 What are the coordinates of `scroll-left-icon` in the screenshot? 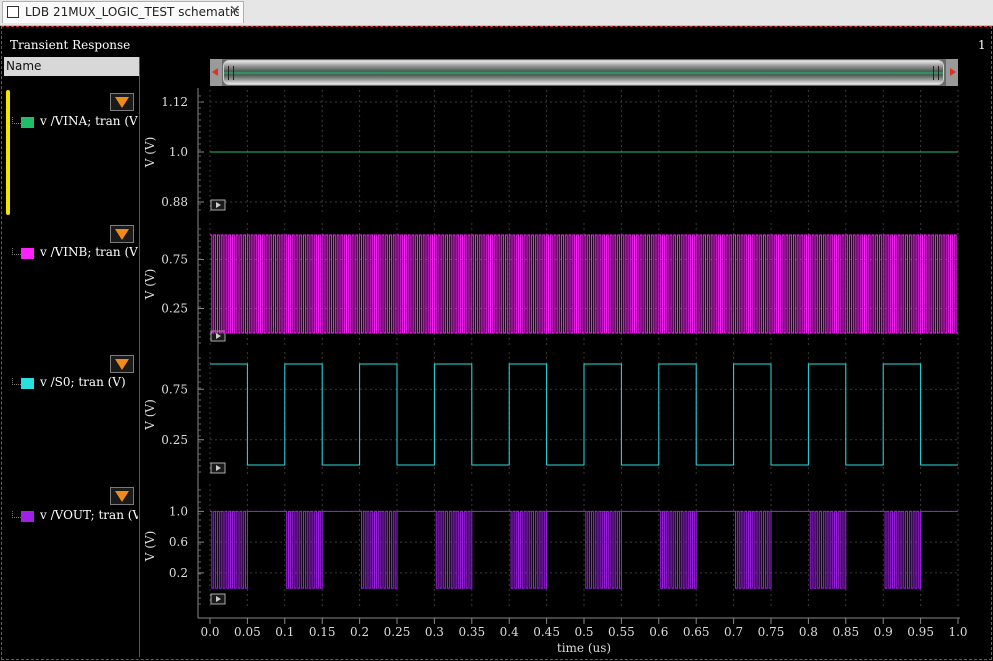 It's located at (216, 72).